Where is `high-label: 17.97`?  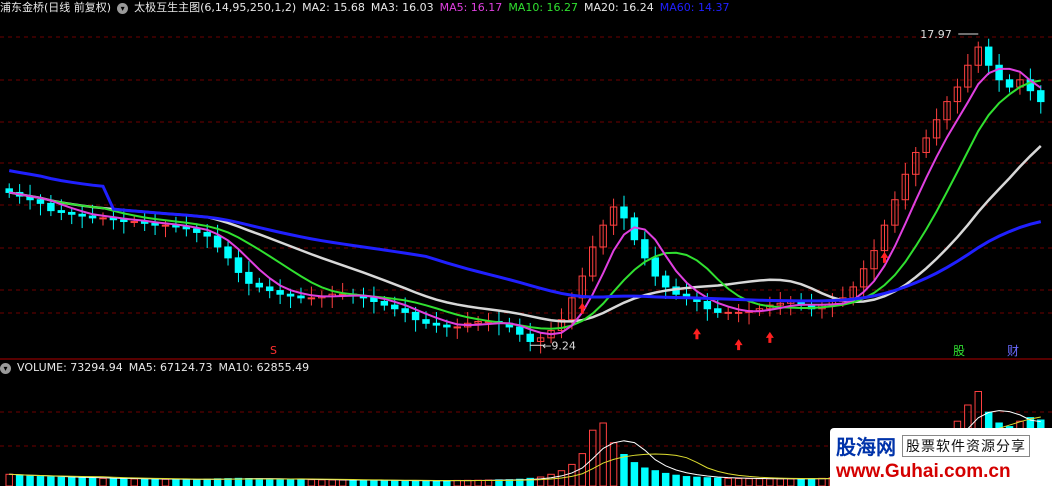 high-label: 17.97 is located at coordinates (936, 34).